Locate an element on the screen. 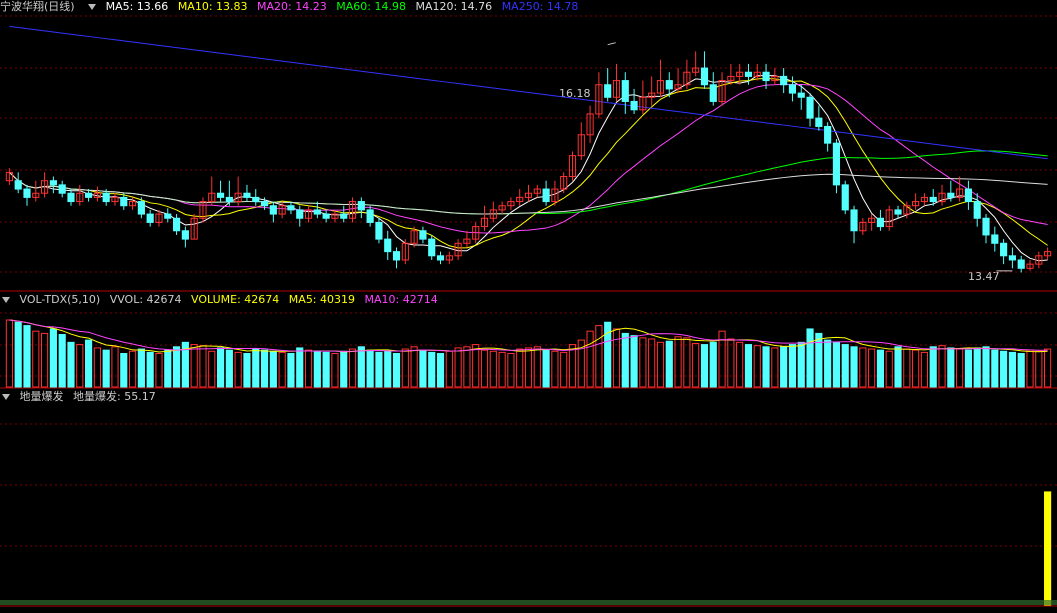 Image resolution: width=1057 pixels, height=613 pixels. indicator-bar is located at coordinates (1048, 548).